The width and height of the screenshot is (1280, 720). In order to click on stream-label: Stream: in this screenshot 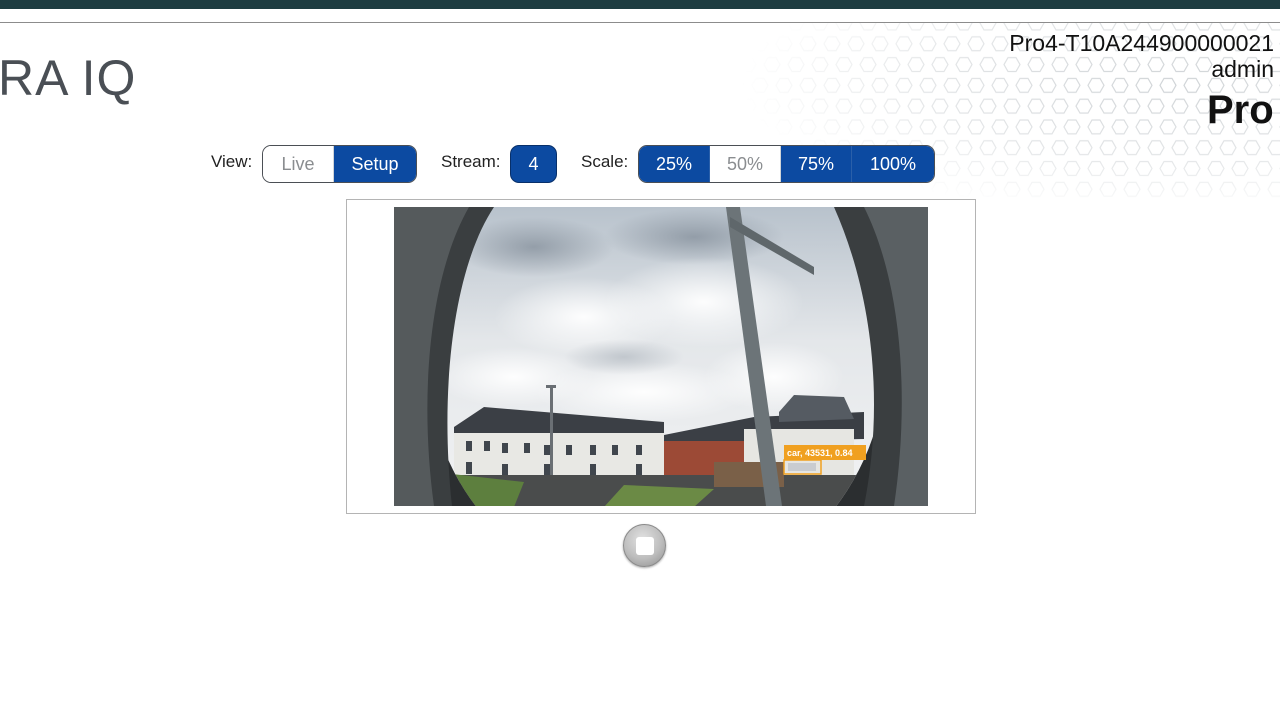, I will do `click(471, 161)`.